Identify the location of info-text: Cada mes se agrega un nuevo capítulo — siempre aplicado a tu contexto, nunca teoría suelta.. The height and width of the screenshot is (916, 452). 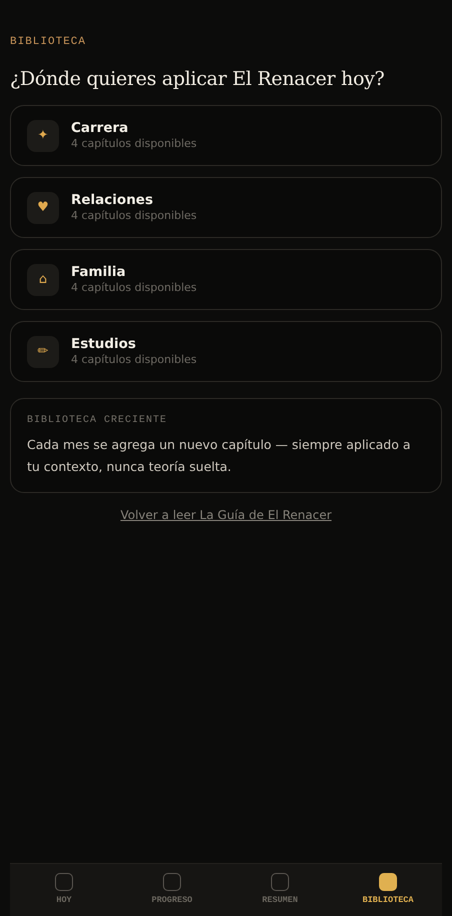
(219, 456).